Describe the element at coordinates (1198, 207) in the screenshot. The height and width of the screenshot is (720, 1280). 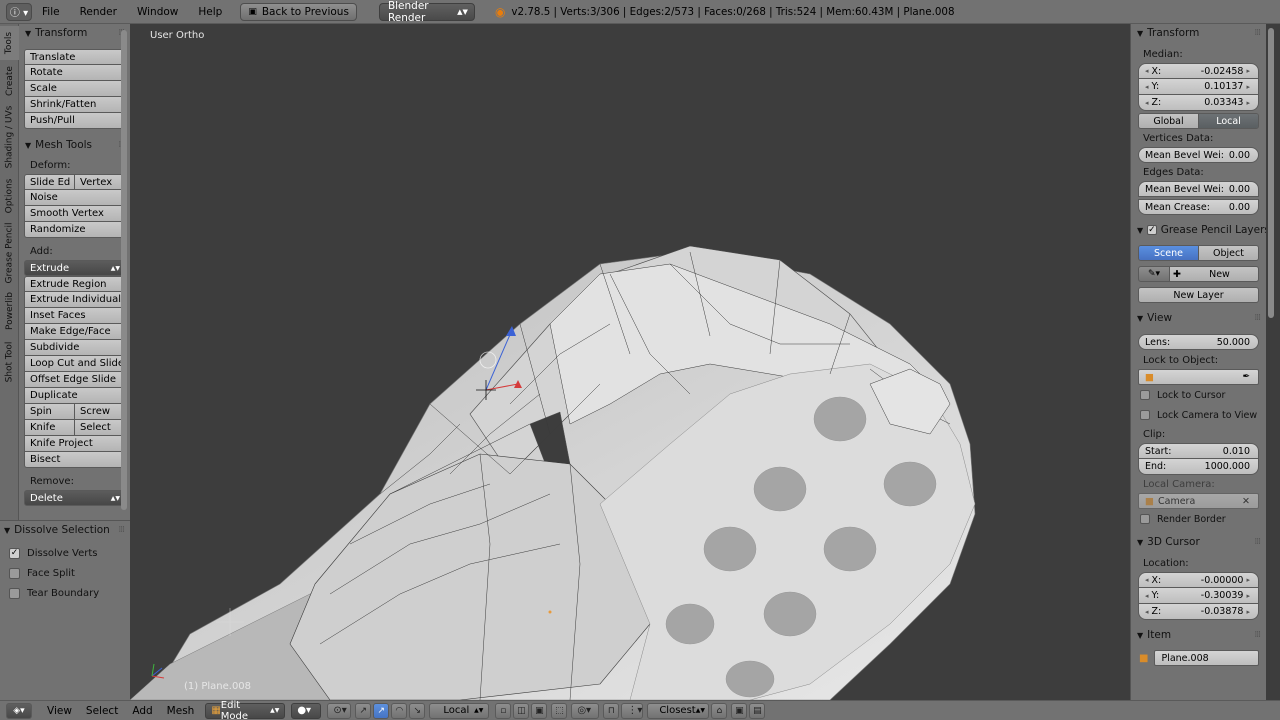
I see `mean-crease-field: Mean Crease: 0.00` at that location.